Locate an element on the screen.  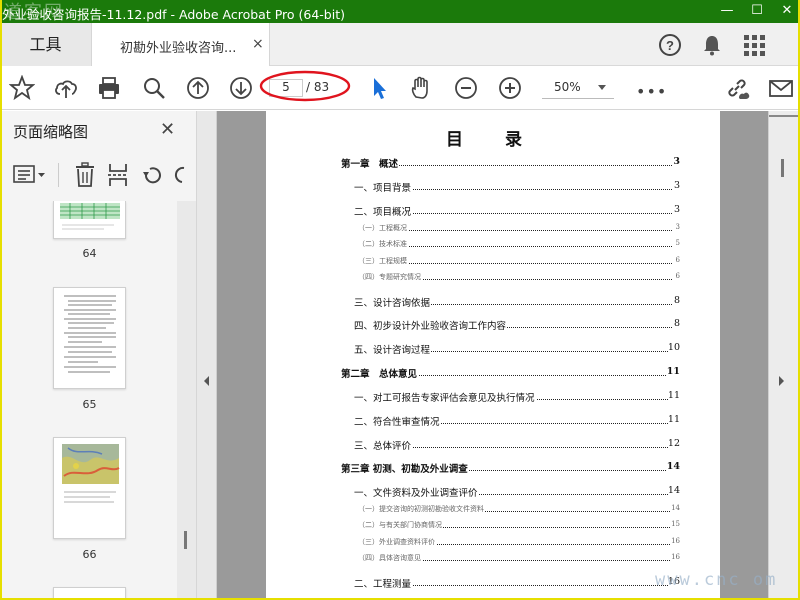
toc-entry: 三、设计咨询依据 8 is located at coordinates (493, 302).